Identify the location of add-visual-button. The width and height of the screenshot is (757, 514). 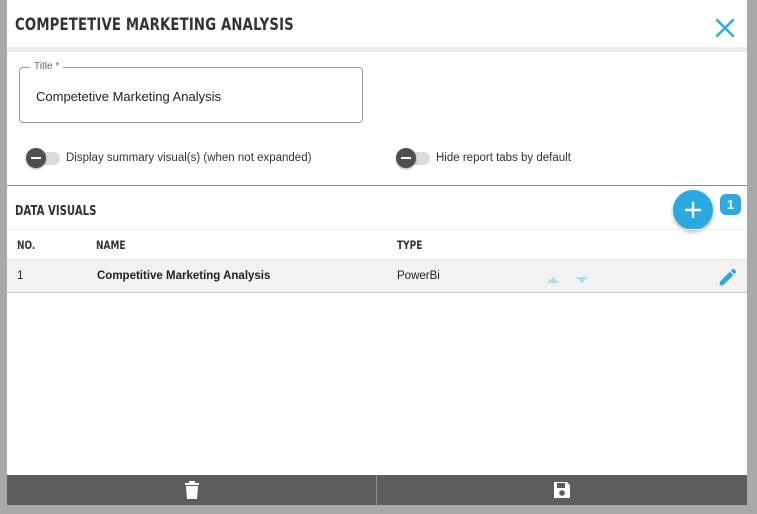
(693, 210).